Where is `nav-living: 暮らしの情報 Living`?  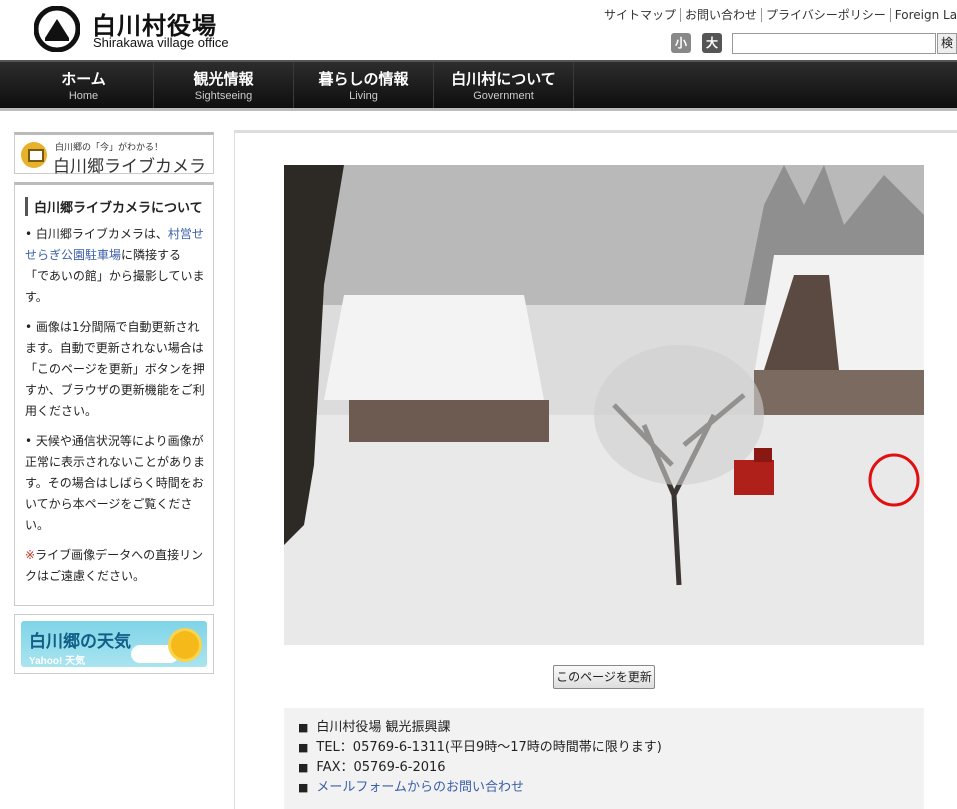
nav-living: 暮らしの情報 Living is located at coordinates (364, 85).